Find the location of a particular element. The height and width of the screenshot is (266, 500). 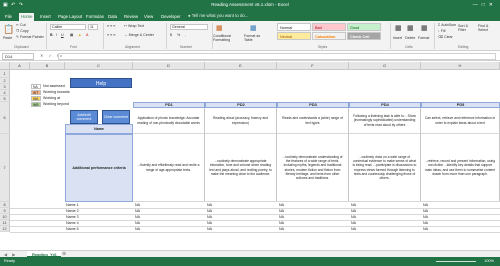

legend-swatch-wb: WB is located at coordinates (36, 104).